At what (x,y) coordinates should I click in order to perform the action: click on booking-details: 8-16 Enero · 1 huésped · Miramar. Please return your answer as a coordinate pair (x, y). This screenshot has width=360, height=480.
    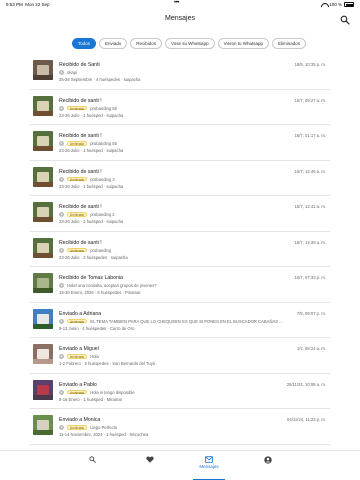
    Looking at the image, I should click on (91, 399).